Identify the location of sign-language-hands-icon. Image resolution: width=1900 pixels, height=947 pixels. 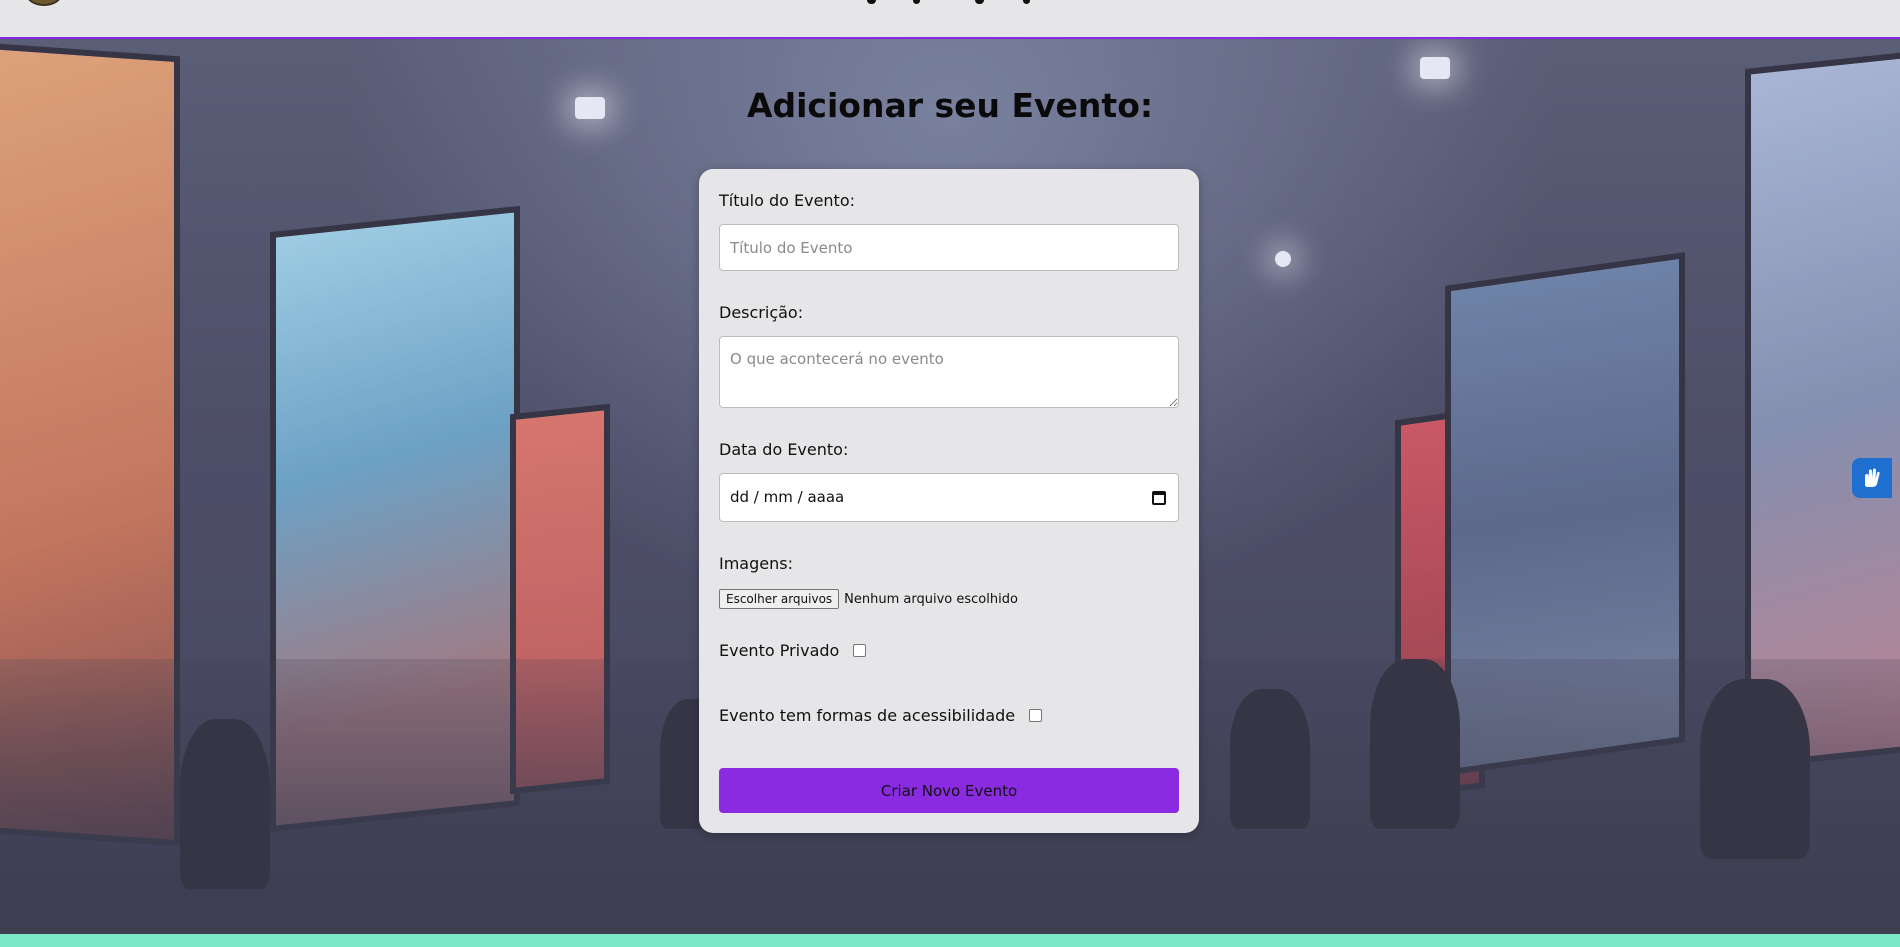
(1872, 477).